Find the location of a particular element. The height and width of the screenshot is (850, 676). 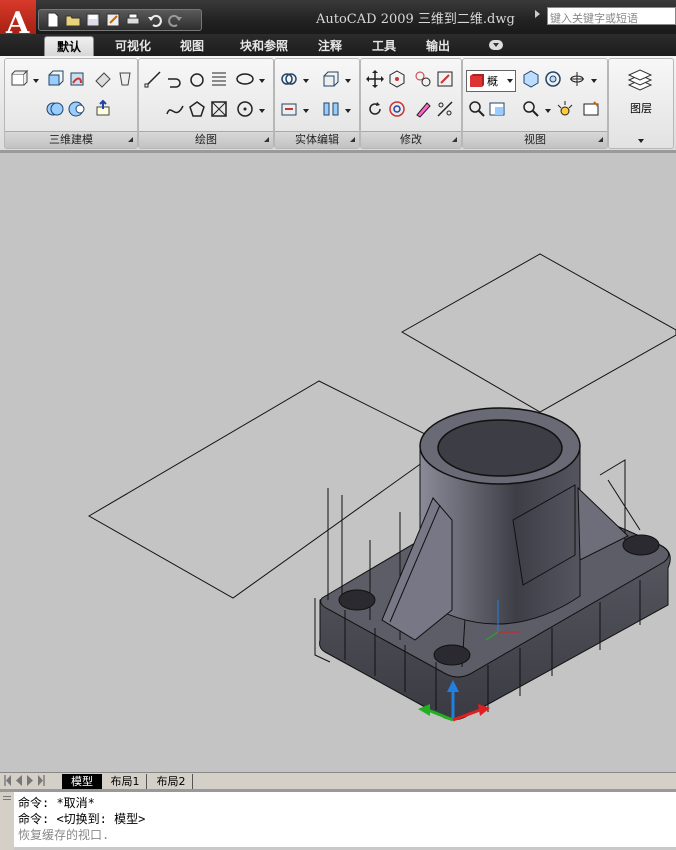

panel-solid-edit: 实体编辑 is located at coordinates (317, 103).